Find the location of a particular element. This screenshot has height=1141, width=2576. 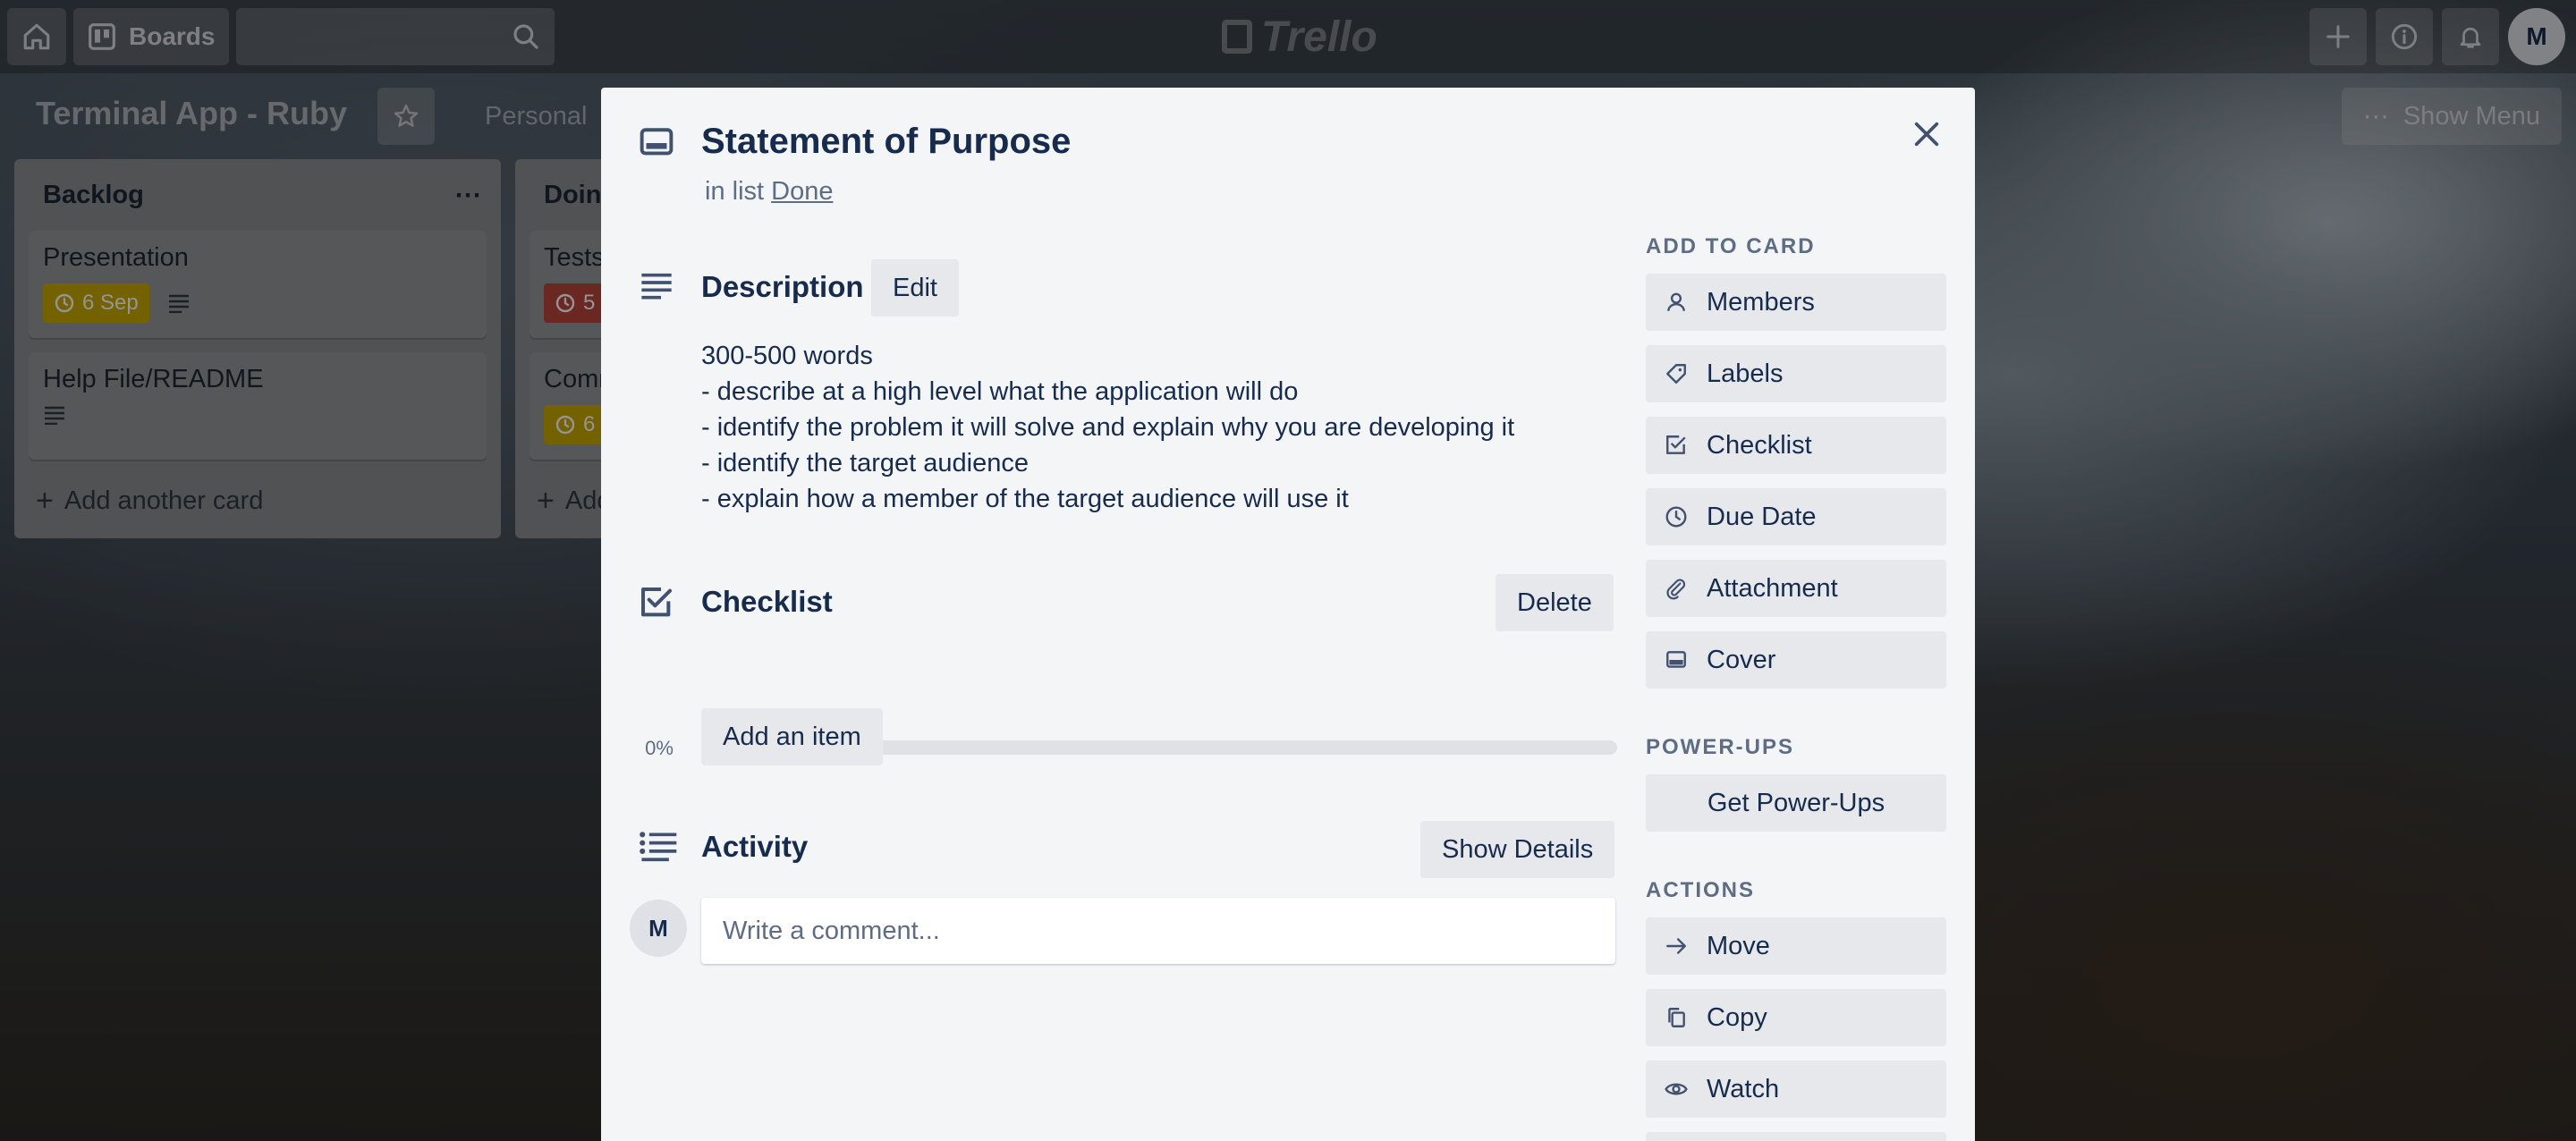

clock-icon is located at coordinates (1676, 516).